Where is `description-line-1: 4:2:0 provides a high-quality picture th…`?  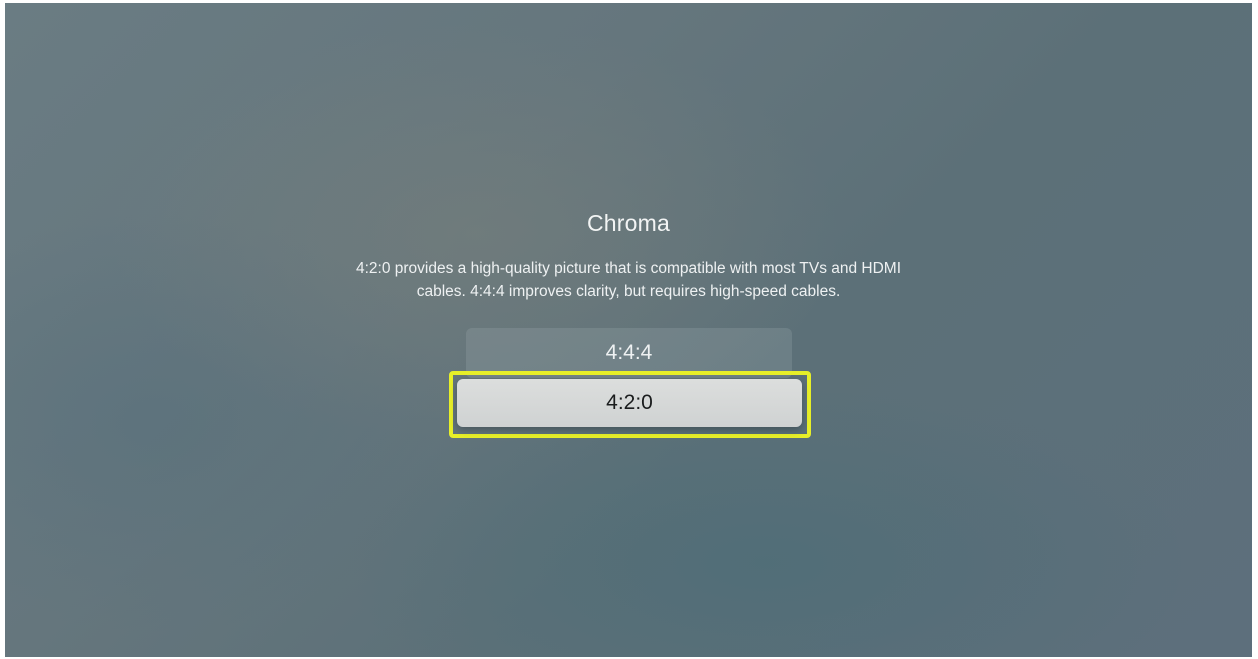 description-line-1: 4:2:0 provides a high-quality picture th… is located at coordinates (628, 268).